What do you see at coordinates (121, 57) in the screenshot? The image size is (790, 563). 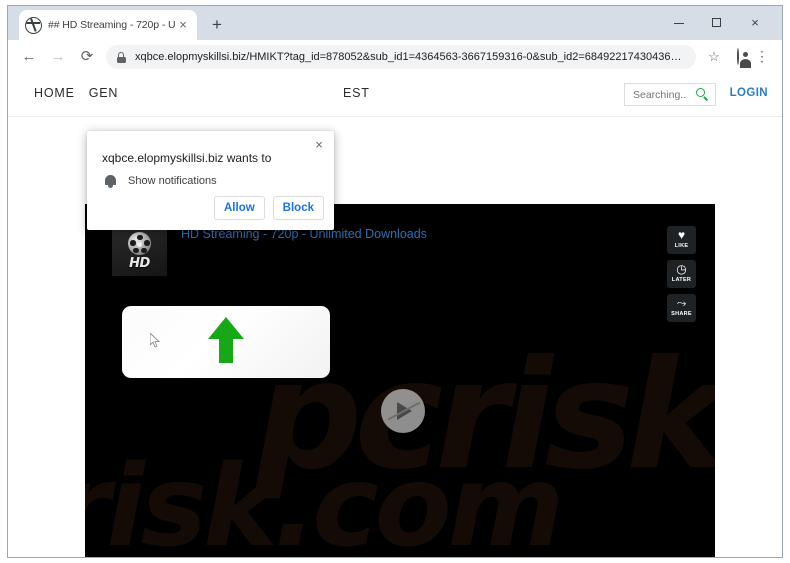 I see `lock-icon` at bounding box center [121, 57].